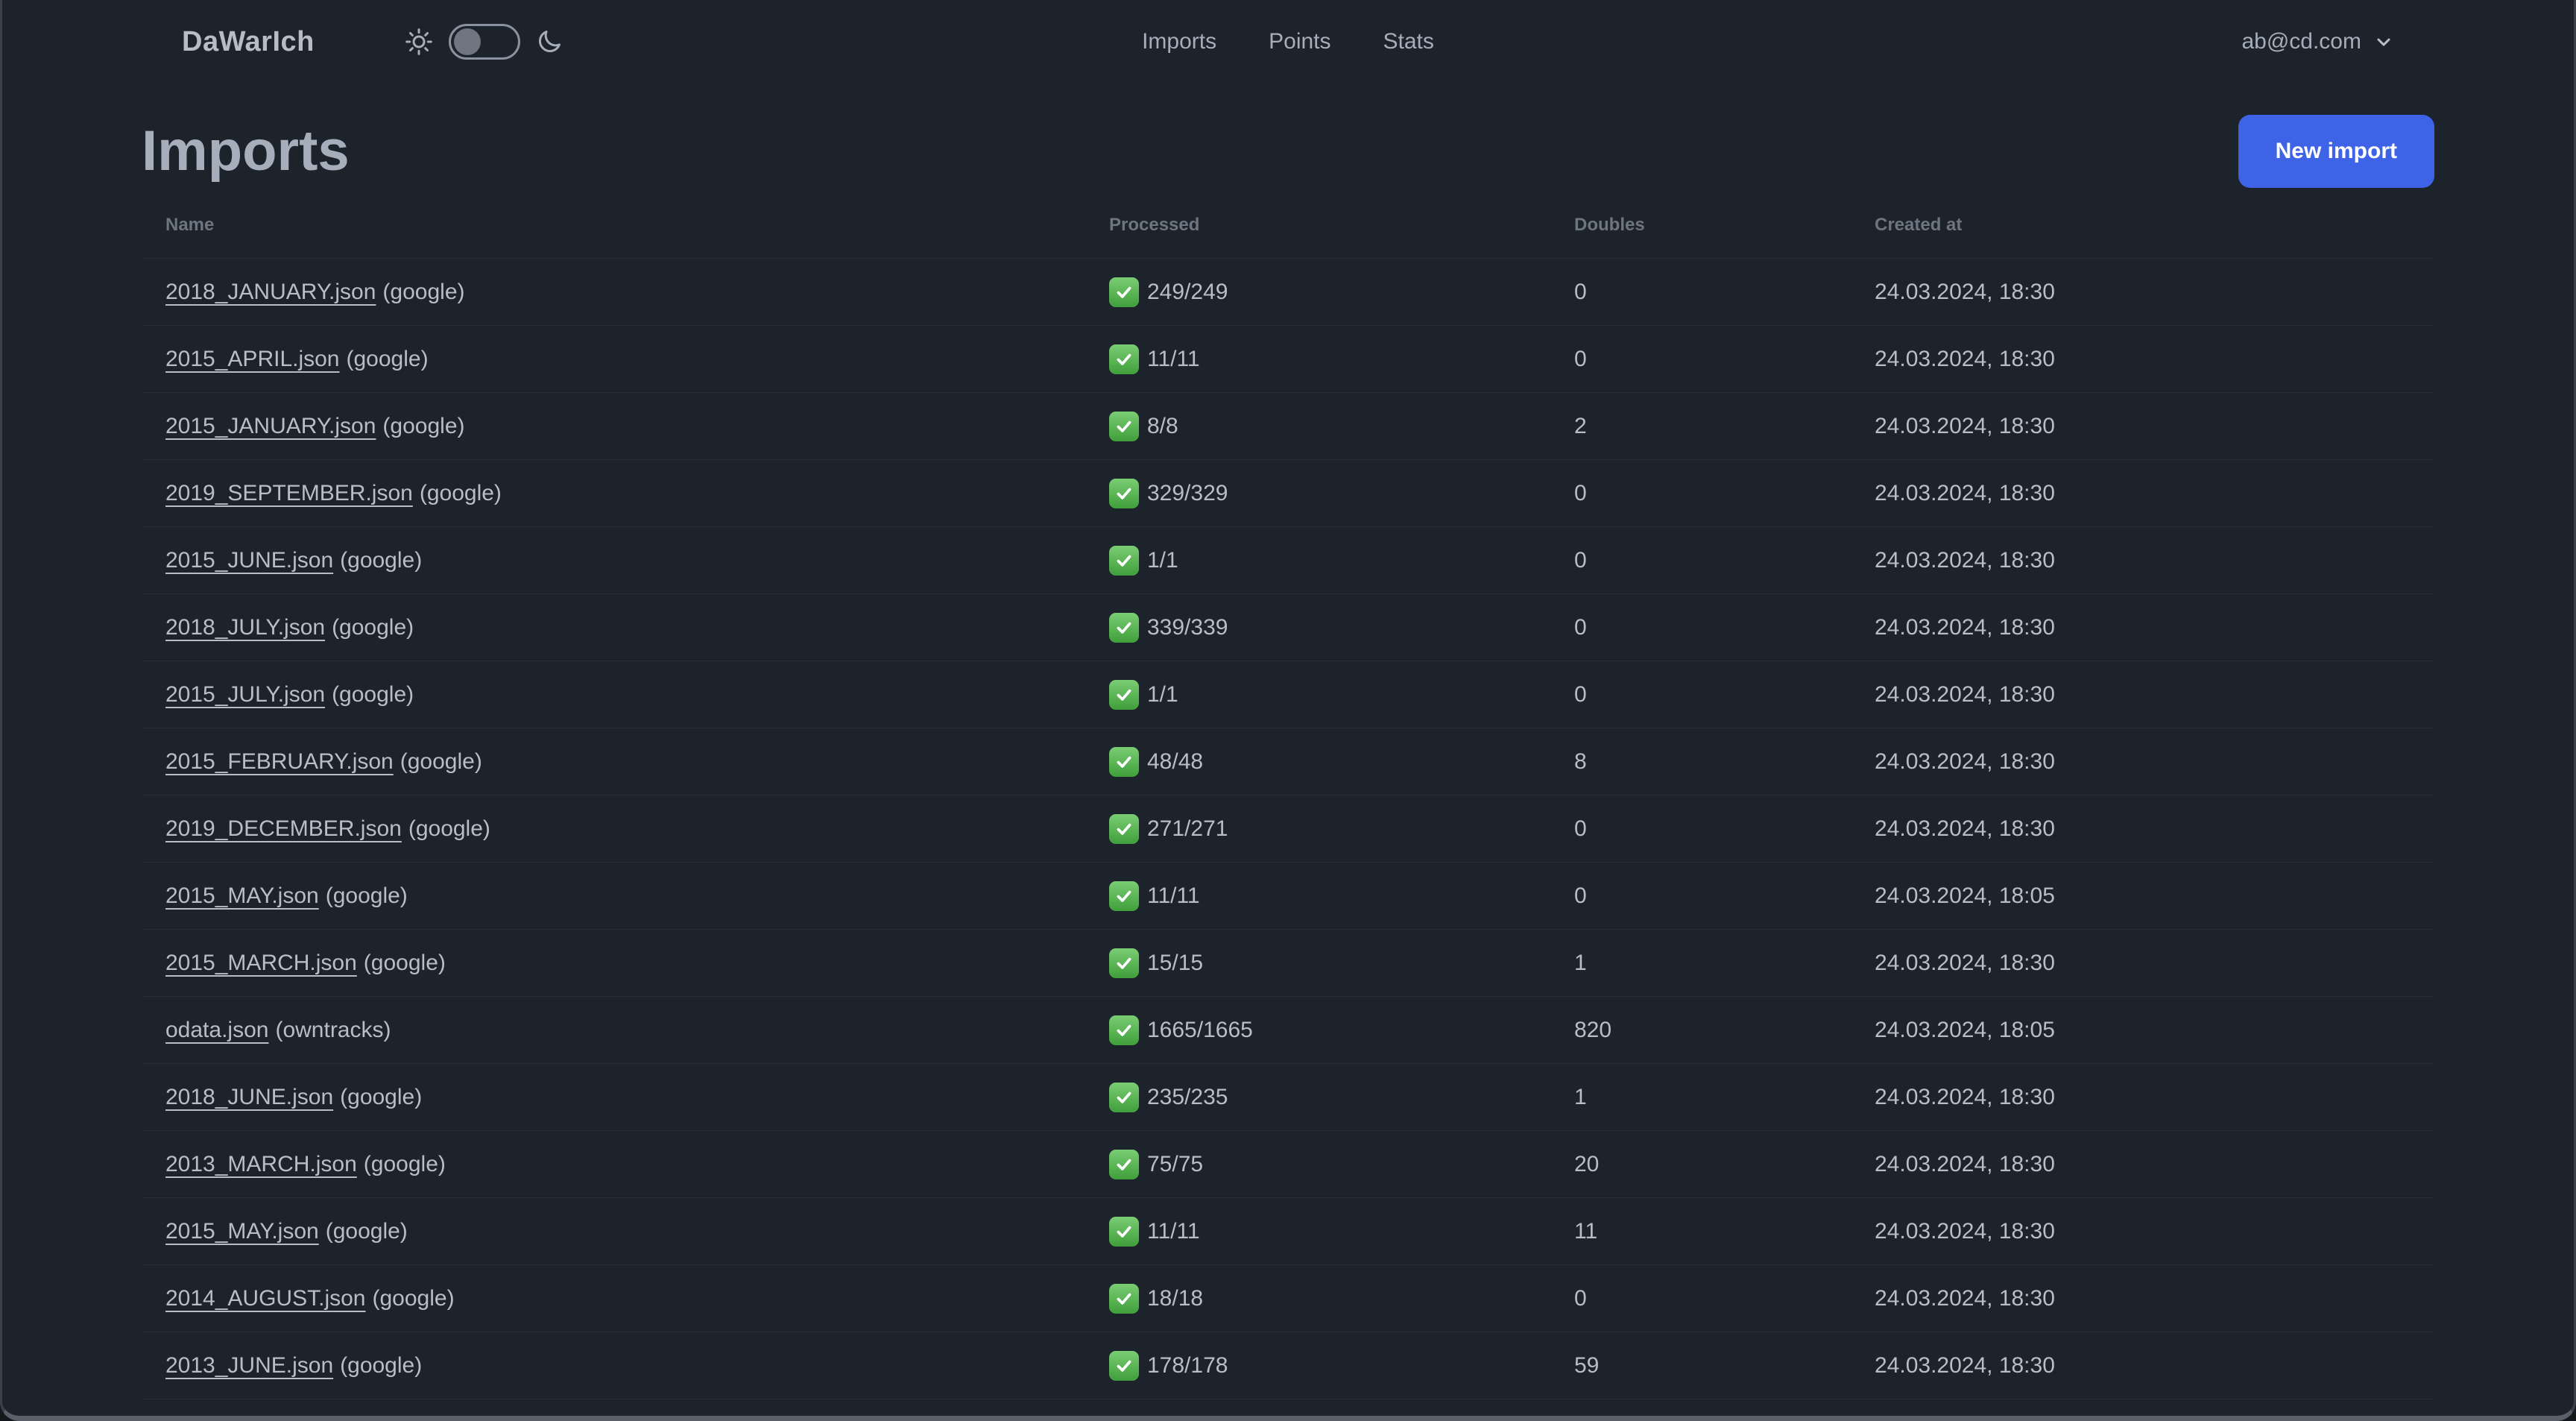 This screenshot has height=1421, width=2576. I want to click on import-file-link: 2019_SEPTEMBER.json, so click(289, 493).